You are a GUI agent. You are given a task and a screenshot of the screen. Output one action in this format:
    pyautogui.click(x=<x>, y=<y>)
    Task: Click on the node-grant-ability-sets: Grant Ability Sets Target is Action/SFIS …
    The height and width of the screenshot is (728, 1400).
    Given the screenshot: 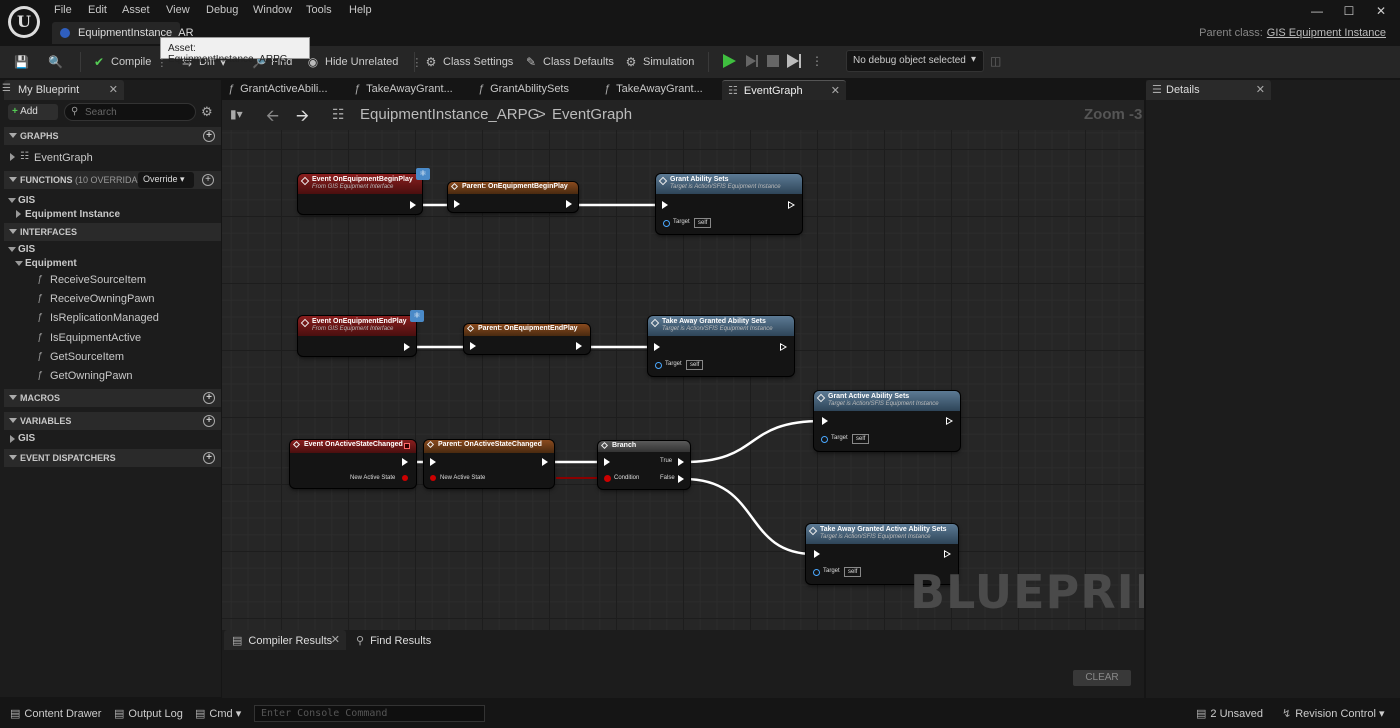 What is the action you would take?
    pyautogui.click(x=729, y=204)
    